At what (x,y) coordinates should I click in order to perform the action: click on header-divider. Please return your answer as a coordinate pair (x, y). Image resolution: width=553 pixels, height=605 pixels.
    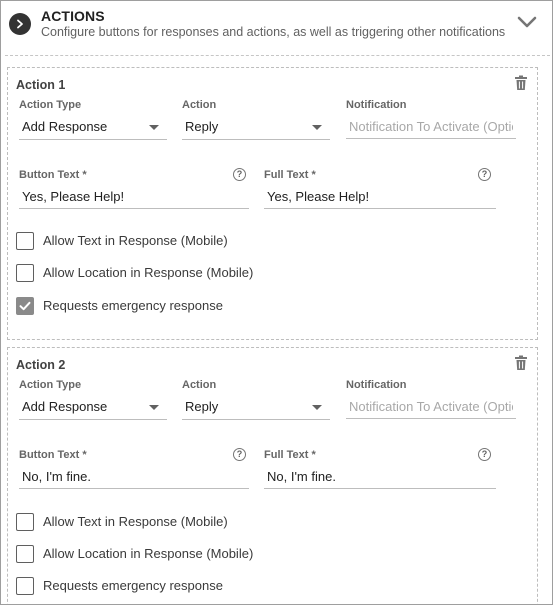
    Looking at the image, I should click on (277, 55).